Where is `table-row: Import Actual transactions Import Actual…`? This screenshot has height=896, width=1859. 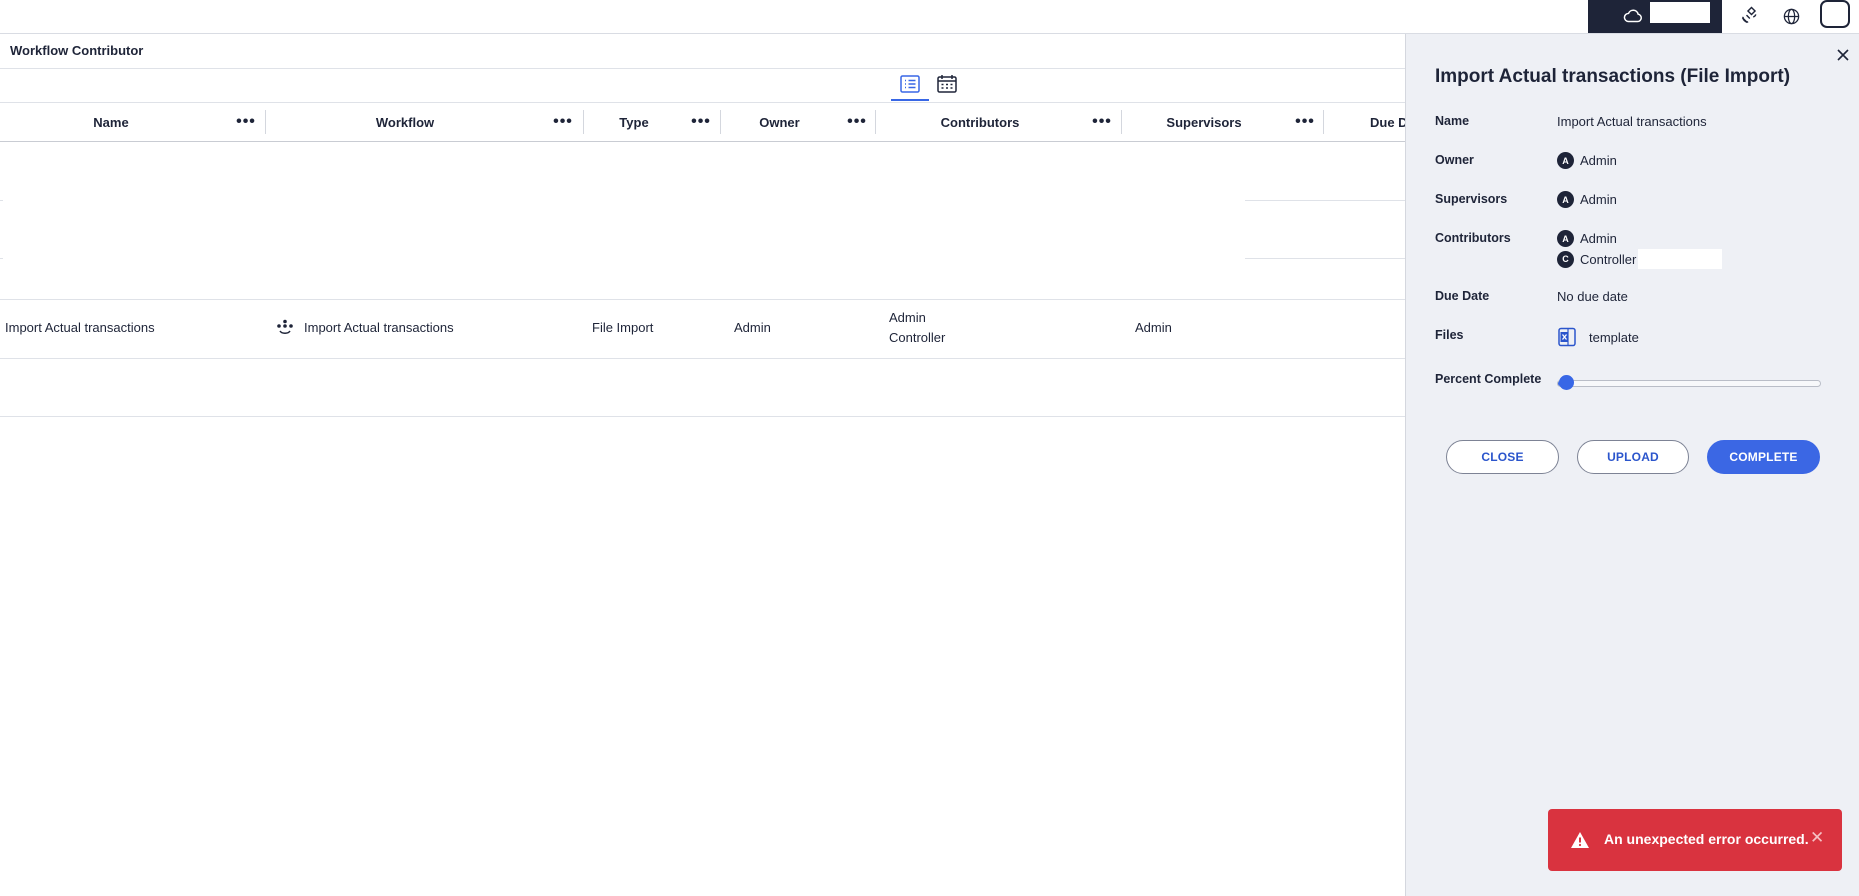
table-row: Import Actual transactions Import Actual… is located at coordinates (702, 329).